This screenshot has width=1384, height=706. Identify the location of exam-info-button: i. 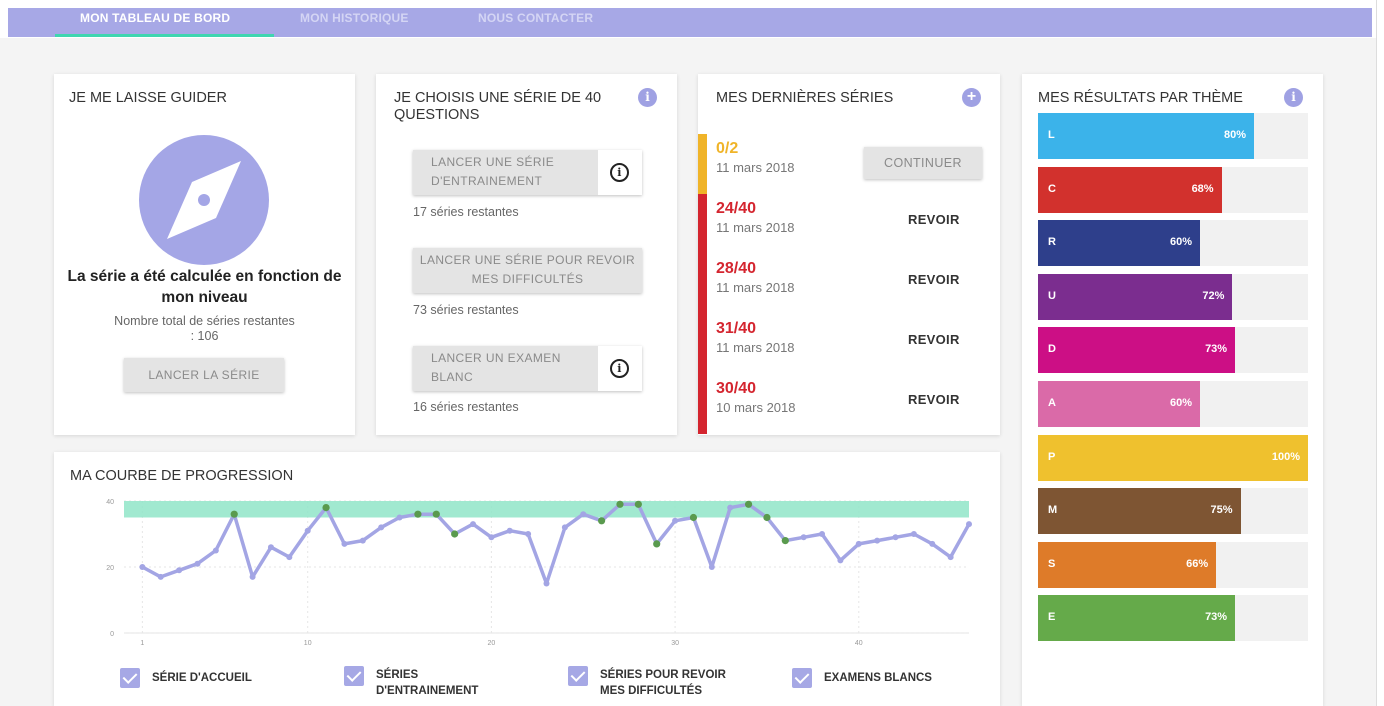
(620, 368).